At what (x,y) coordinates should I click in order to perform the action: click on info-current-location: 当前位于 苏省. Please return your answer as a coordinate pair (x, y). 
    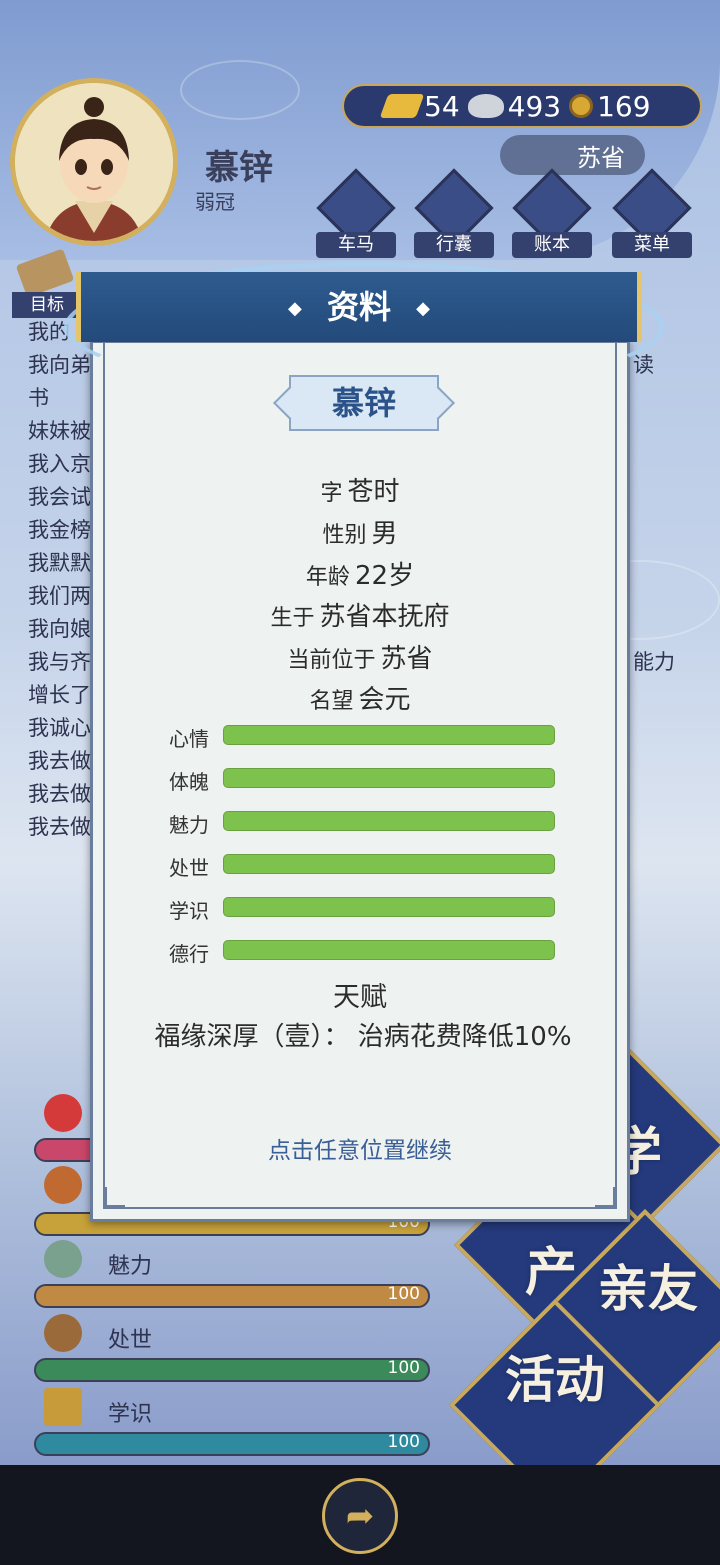
    Looking at the image, I should click on (360, 656).